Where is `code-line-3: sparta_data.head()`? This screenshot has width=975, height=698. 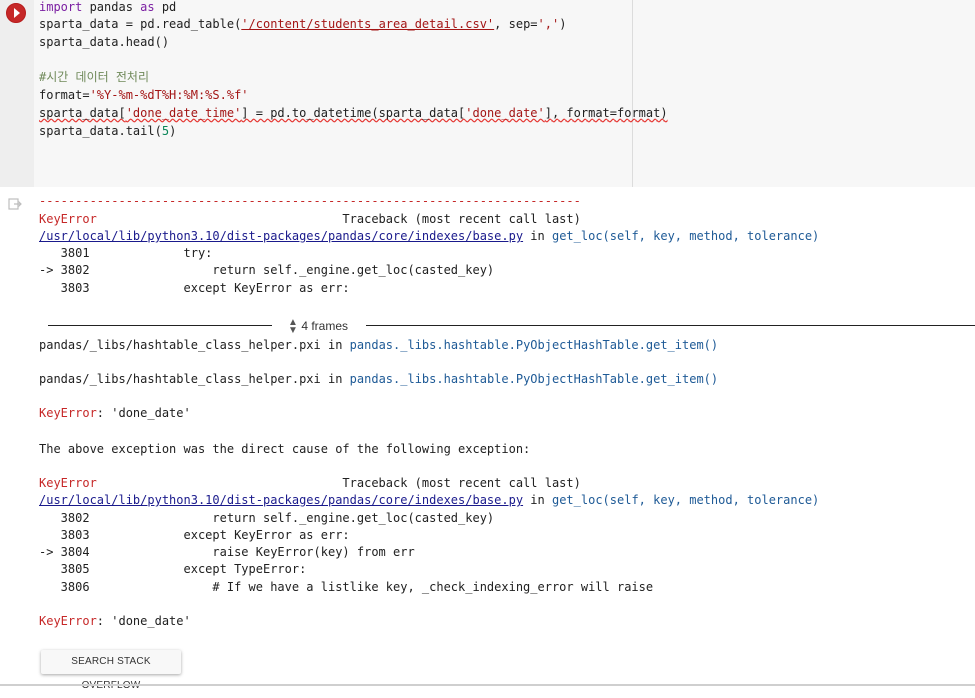
code-line-3: sparta_data.head() is located at coordinates (104, 42).